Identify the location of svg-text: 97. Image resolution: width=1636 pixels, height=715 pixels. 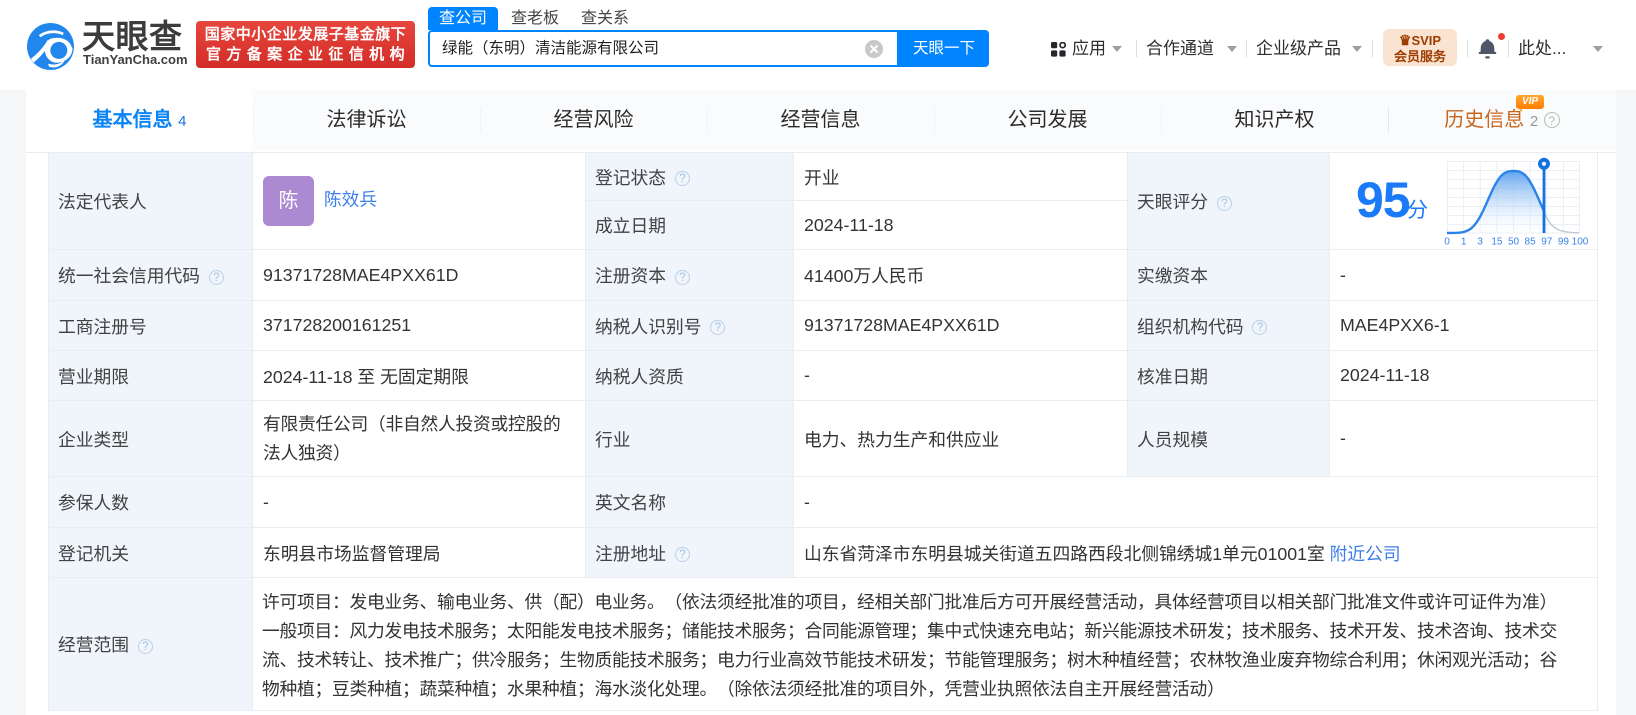
(1547, 242).